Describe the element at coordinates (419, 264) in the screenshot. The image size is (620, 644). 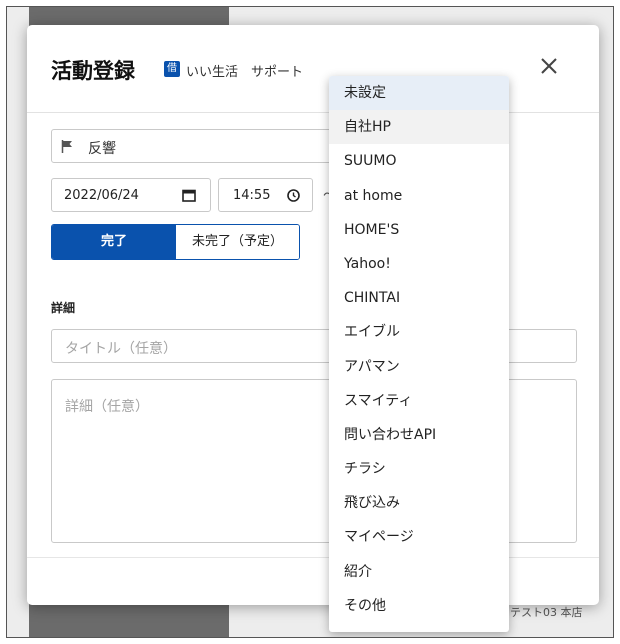
I see `dropdown-option: Yahoo!` at that location.